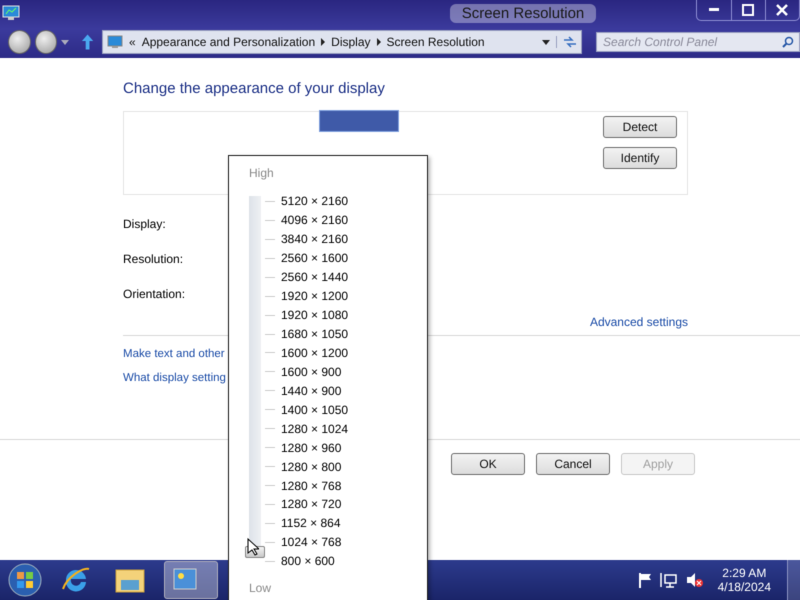 The width and height of the screenshot is (800, 600). What do you see at coordinates (314, 258) in the screenshot?
I see `resolution-option: 2560 × 1600` at bounding box center [314, 258].